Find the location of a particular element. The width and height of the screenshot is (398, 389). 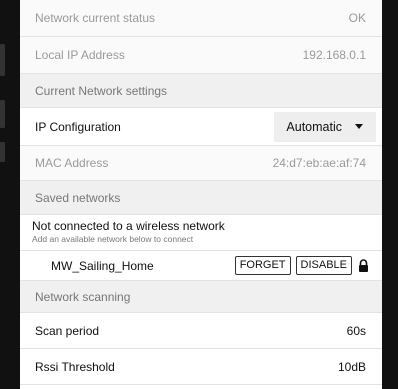

forget-button: FORGET is located at coordinates (262, 265).